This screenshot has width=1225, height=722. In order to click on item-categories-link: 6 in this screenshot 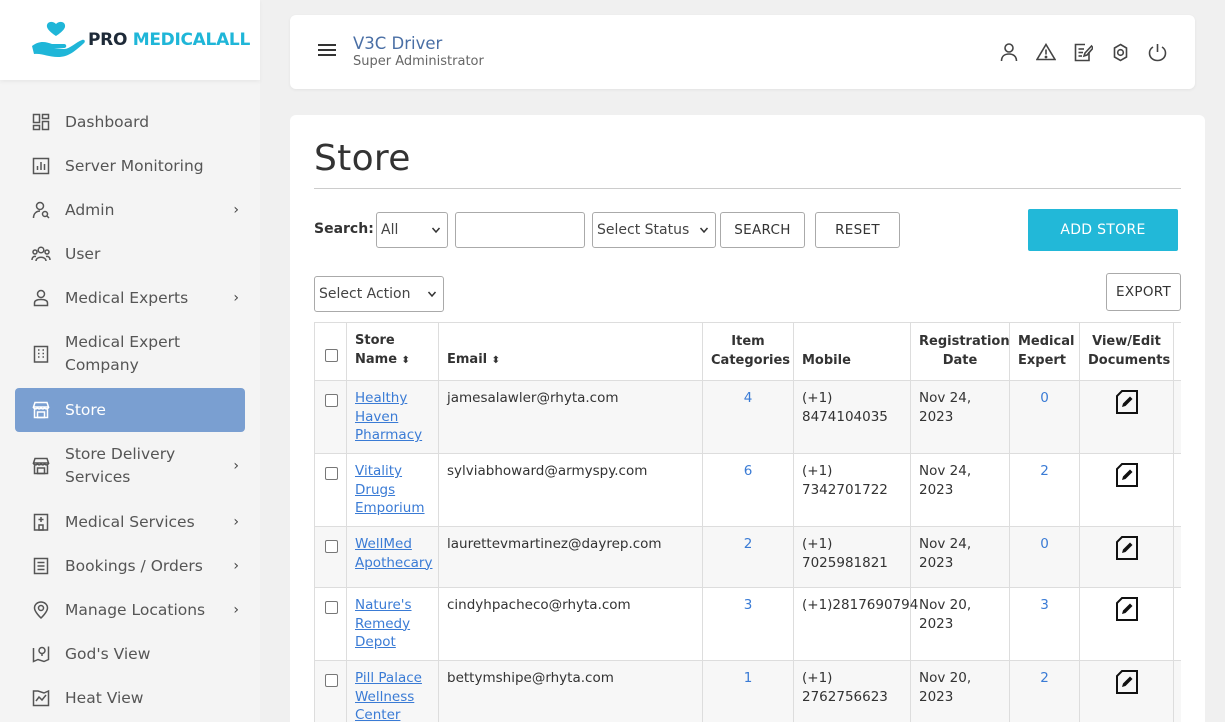, I will do `click(748, 490)`.